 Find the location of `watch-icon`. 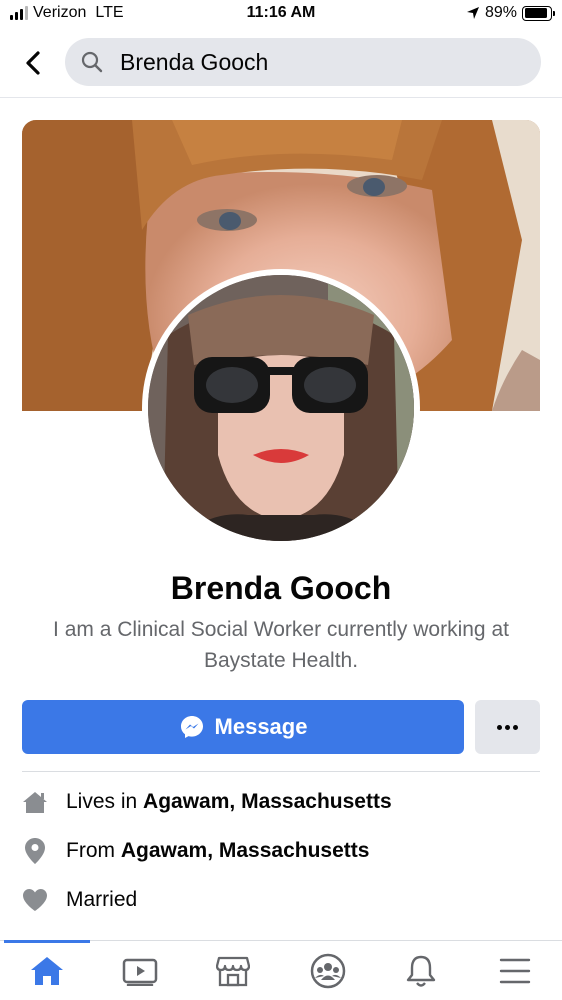

watch-icon is located at coordinates (140, 972).